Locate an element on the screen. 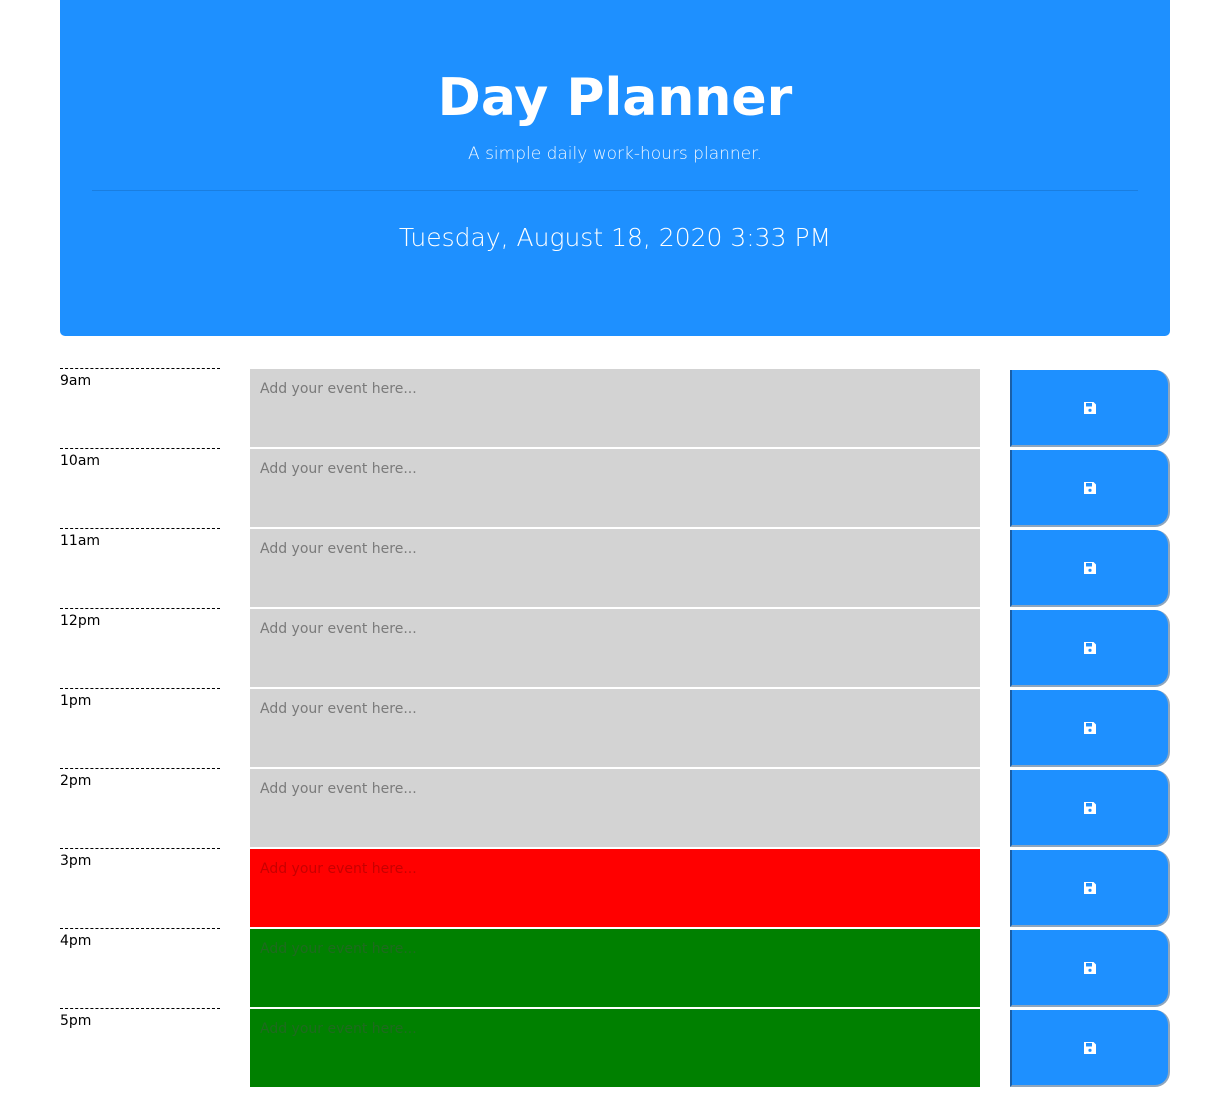 Image resolution: width=1226 pixels, height=1107 pixels. hour-label: 11am is located at coordinates (140, 568).